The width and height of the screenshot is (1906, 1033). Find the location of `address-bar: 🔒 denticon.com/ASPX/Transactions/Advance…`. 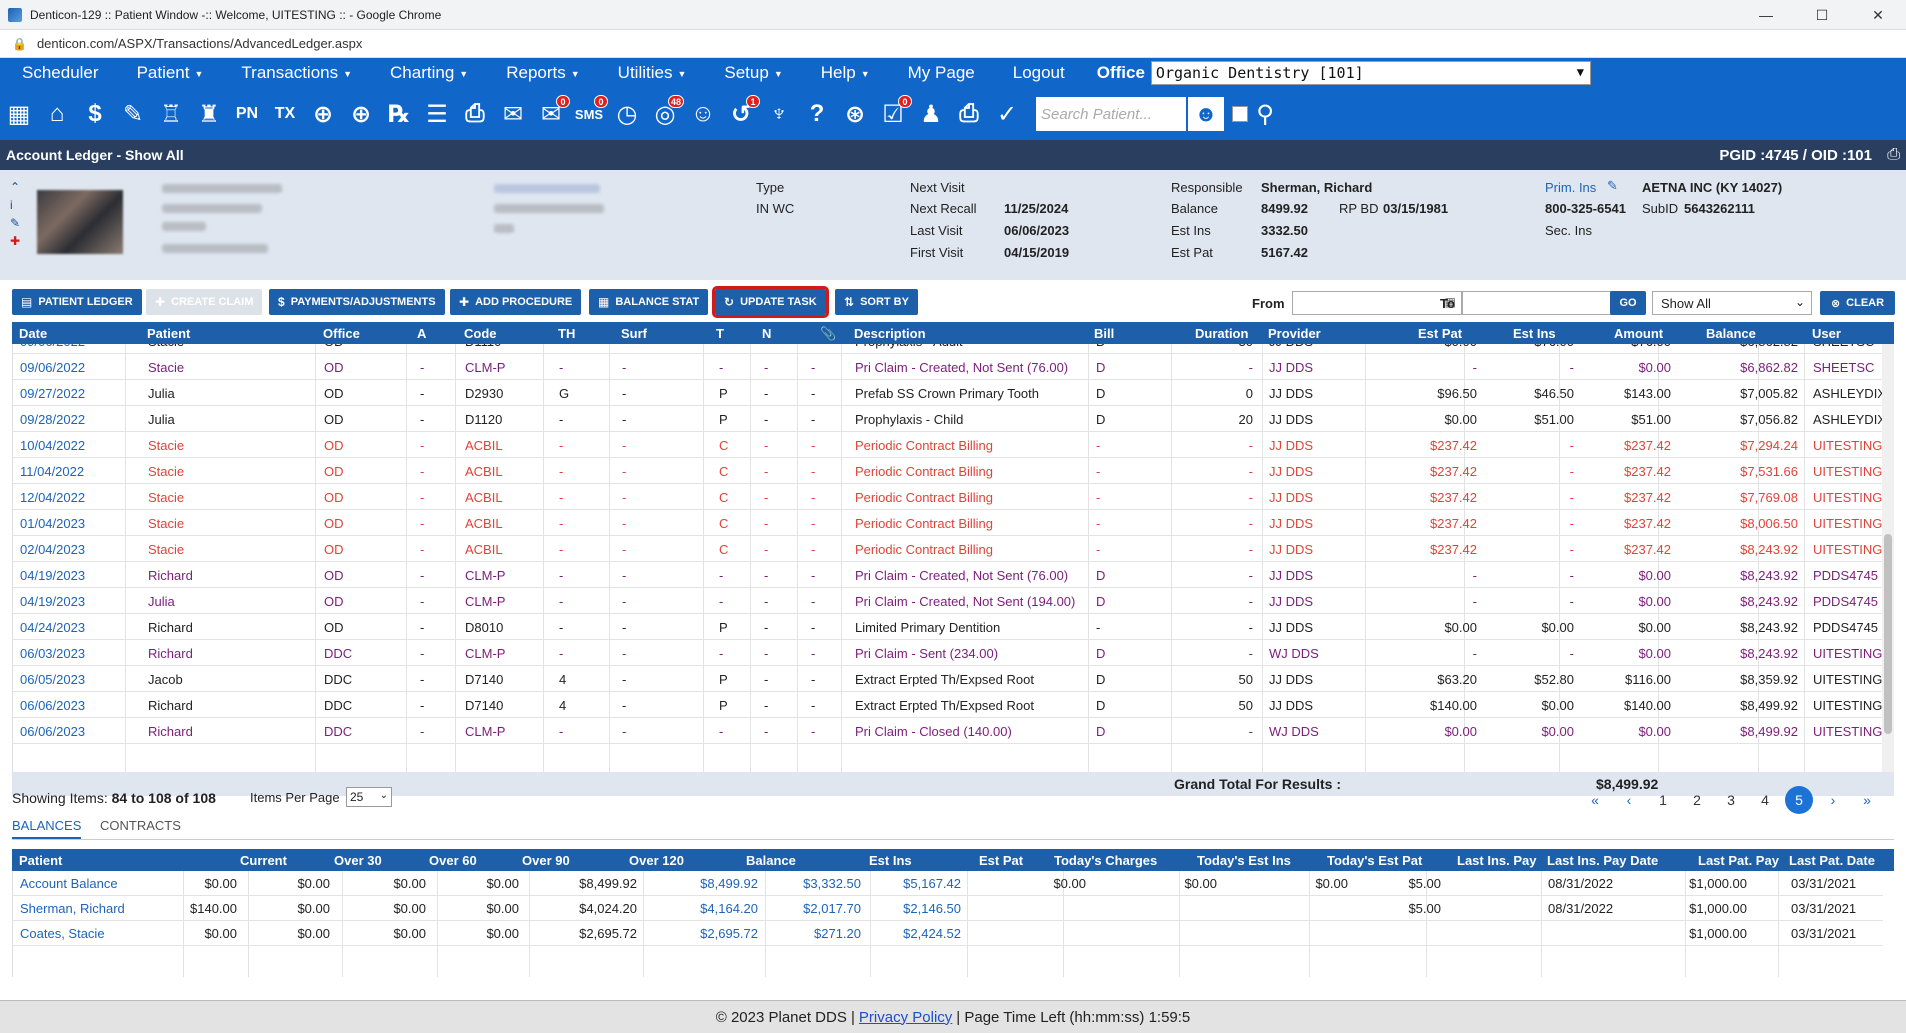

address-bar: 🔒 denticon.com/ASPX/Transactions/Advance… is located at coordinates (953, 44).